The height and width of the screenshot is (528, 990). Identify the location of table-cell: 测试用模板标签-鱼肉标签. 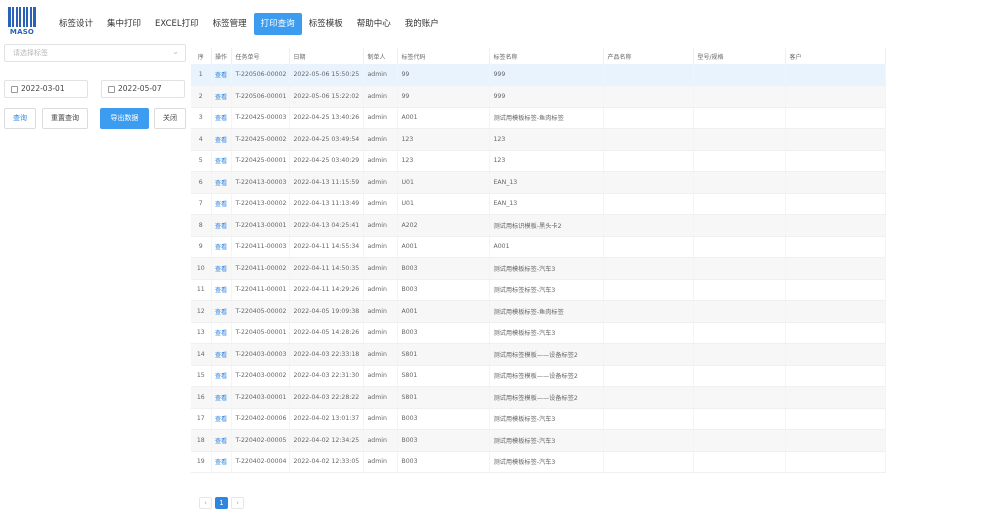
(546, 118).